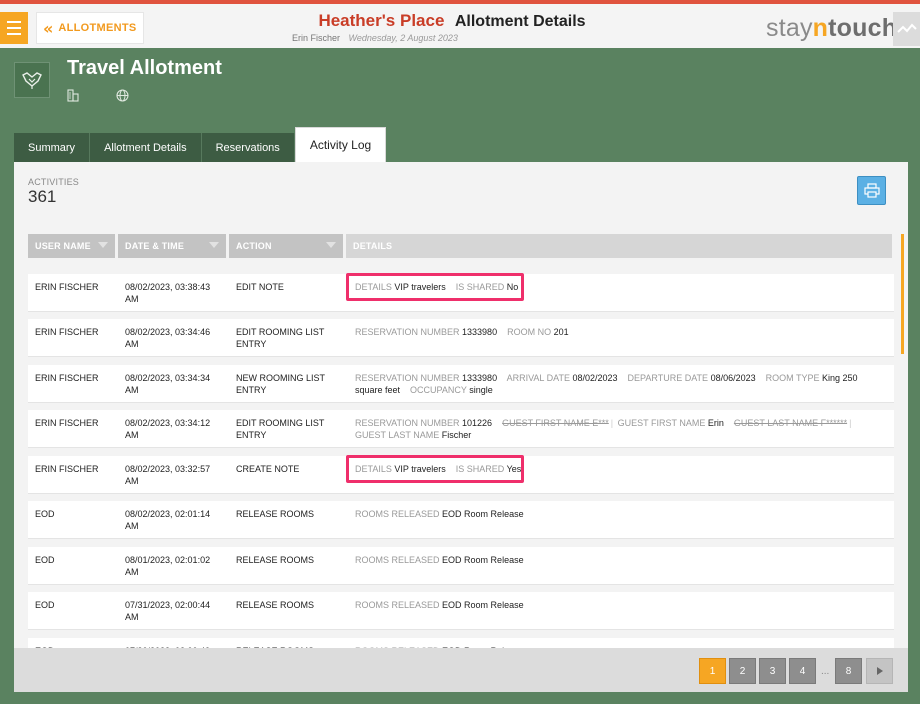 The height and width of the screenshot is (704, 920). What do you see at coordinates (529, 332) in the screenshot?
I see `detail-key: ROOM NO` at bounding box center [529, 332].